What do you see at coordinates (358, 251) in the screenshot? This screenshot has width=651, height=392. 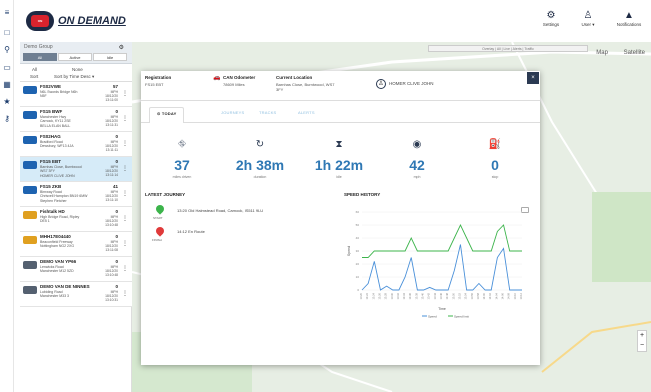 I see `y-tick-label: 30` at bounding box center [358, 251].